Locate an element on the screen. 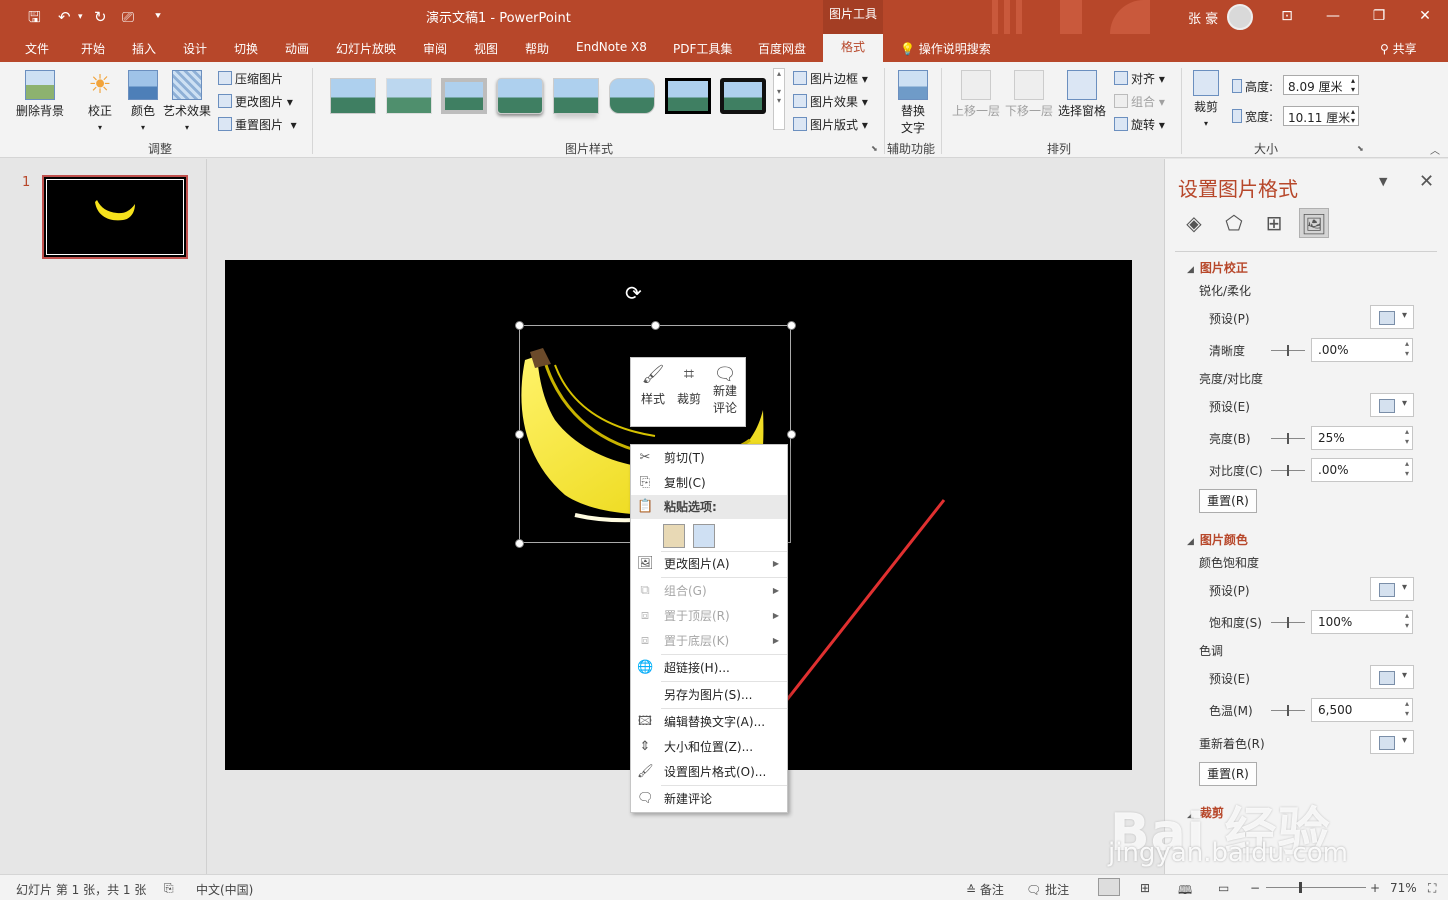  height-input: 8.09 厘米 ▴ ▾ is located at coordinates (1321, 85).